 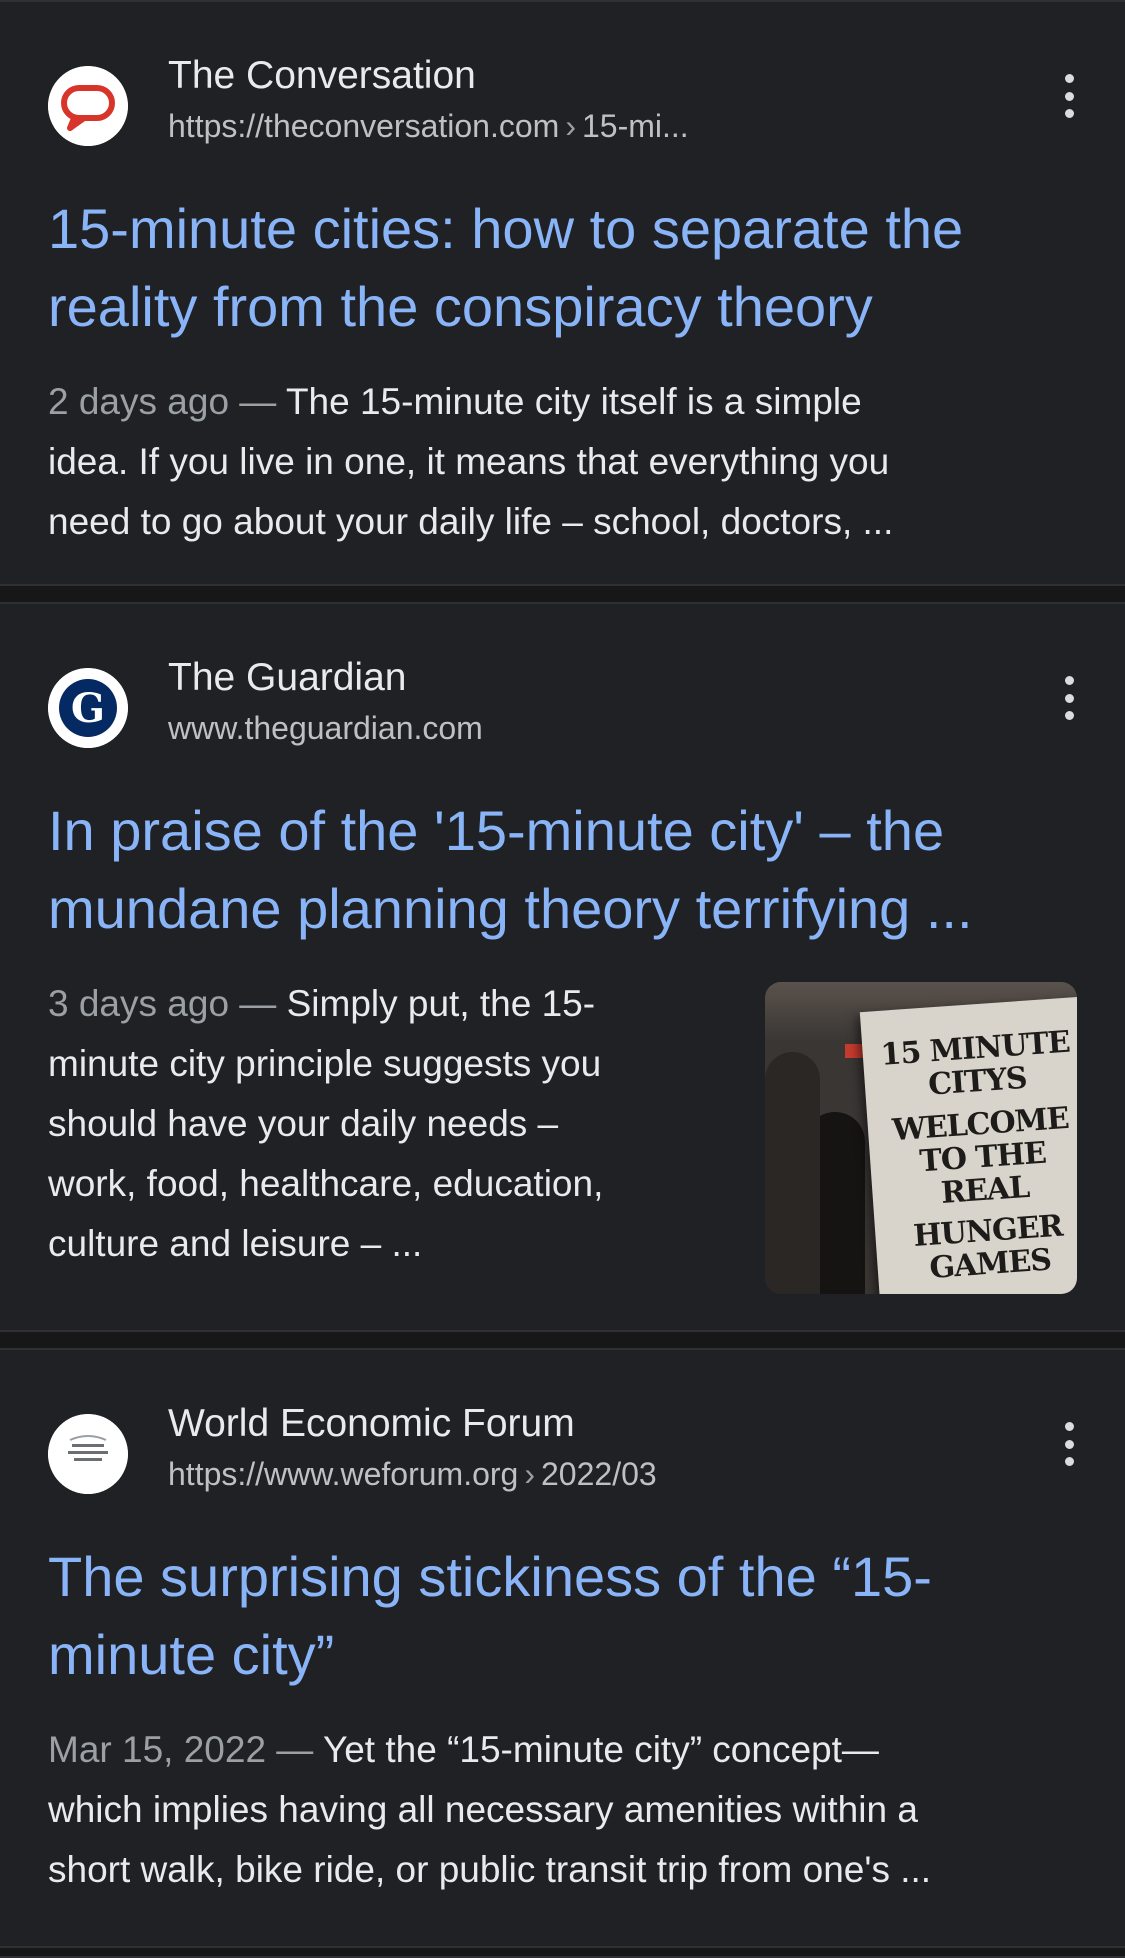 I want to click on background-person, so click(x=792, y=1173).